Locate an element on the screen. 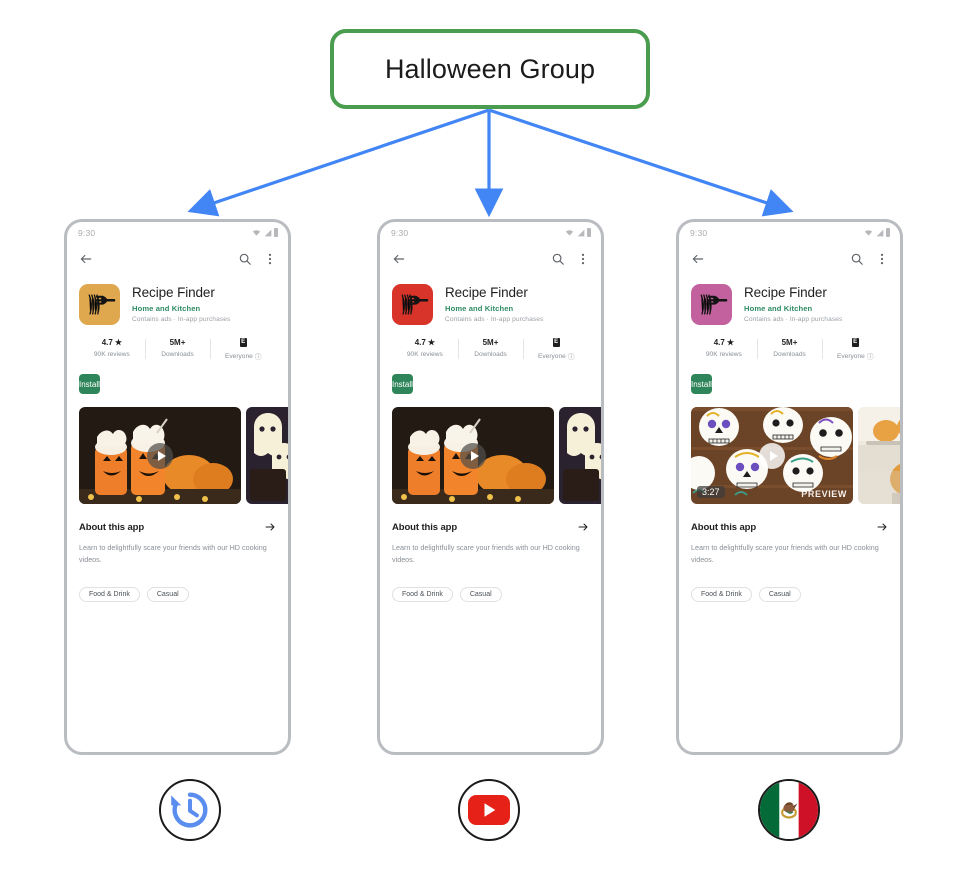 This screenshot has height=886, width=968. history-restore-icon is located at coordinates (189, 810).